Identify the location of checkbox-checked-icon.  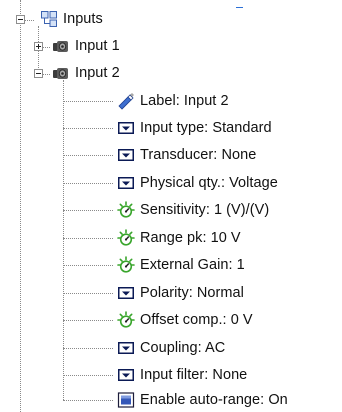
(126, 400).